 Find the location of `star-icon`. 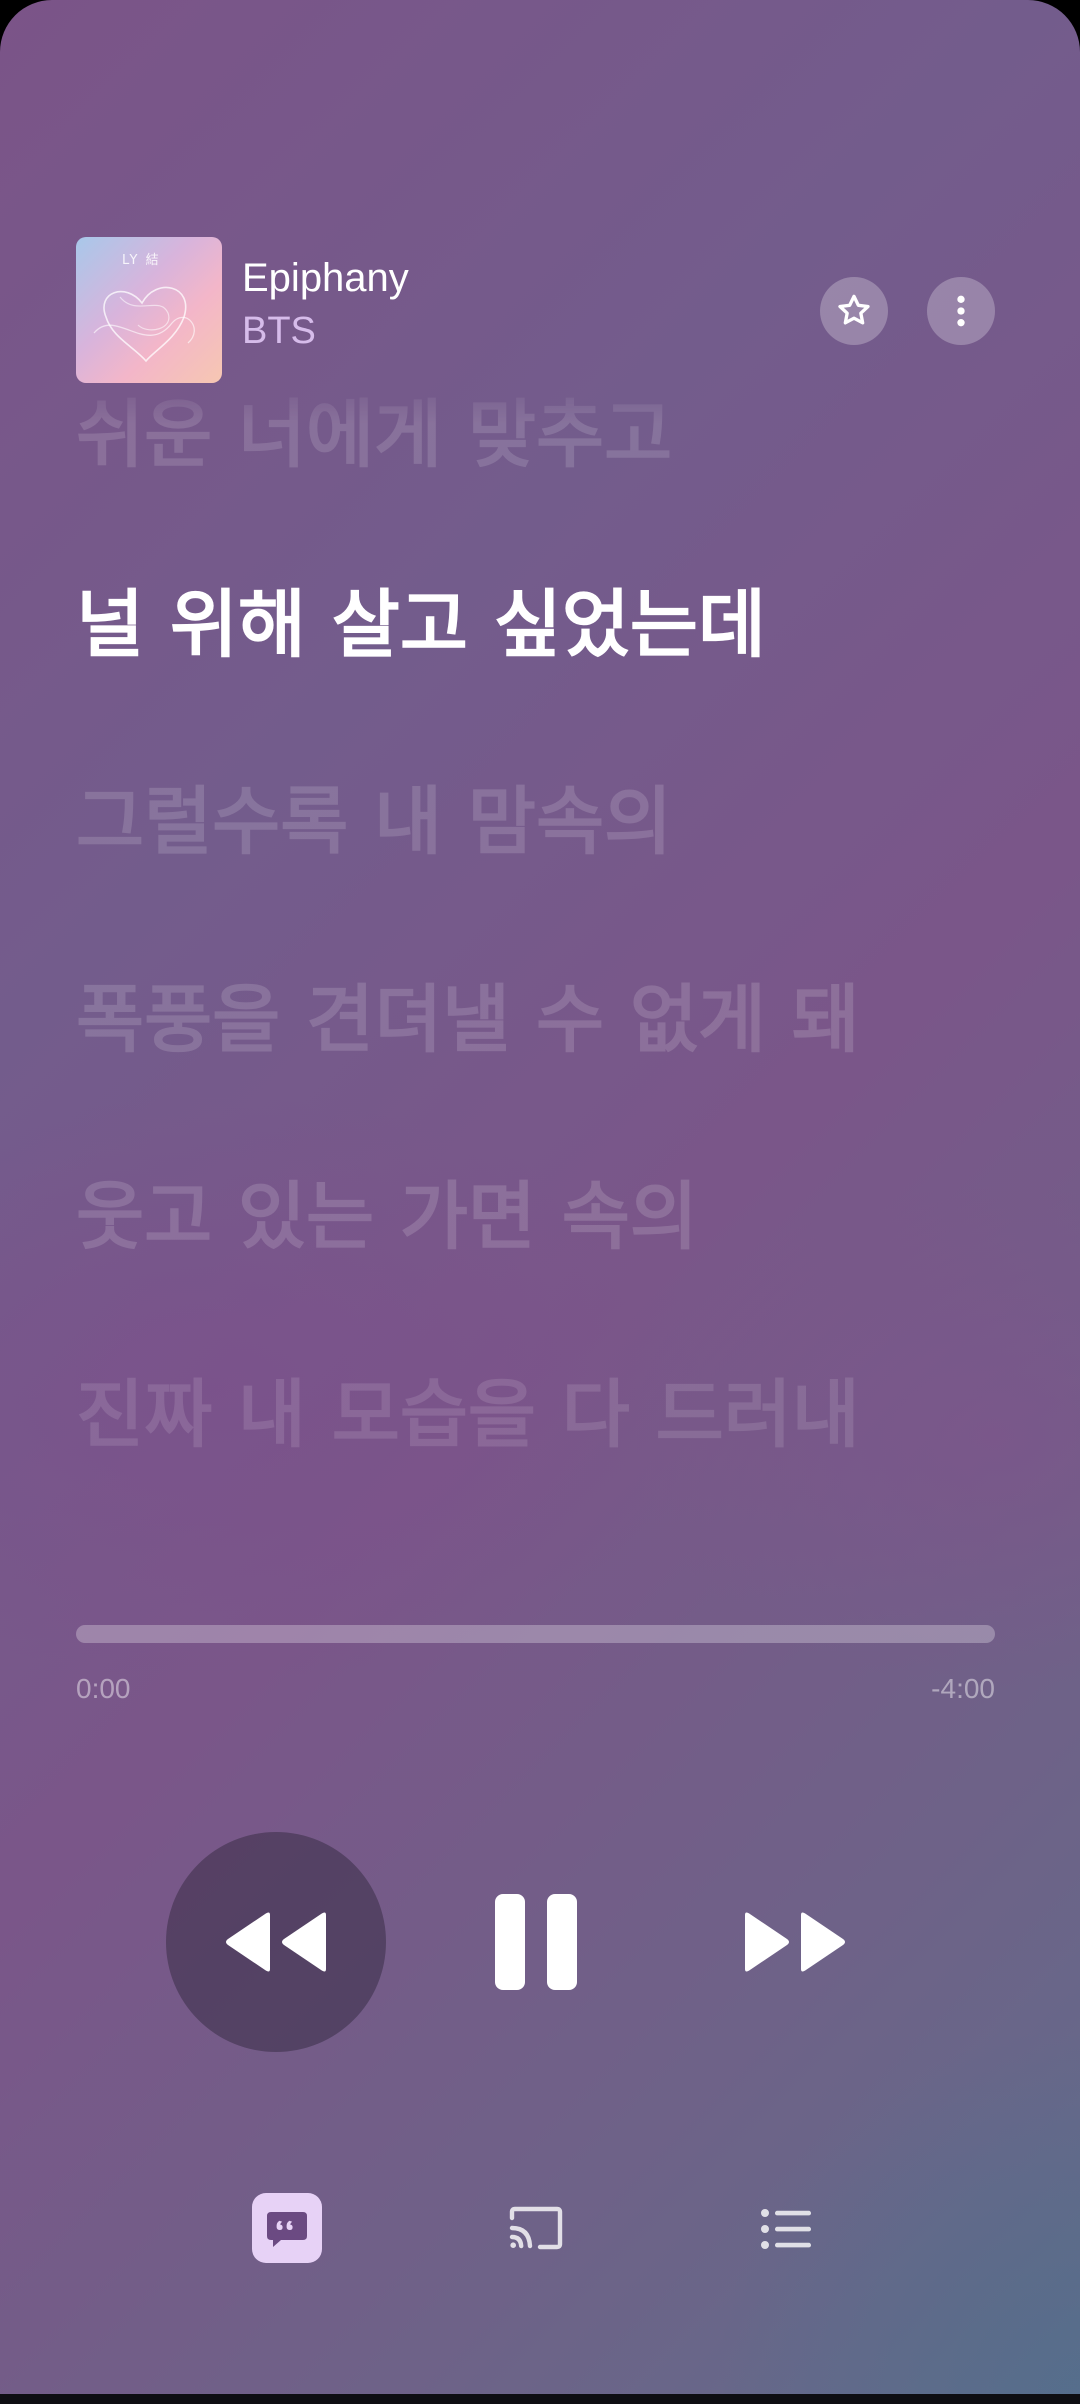

star-icon is located at coordinates (854, 309).